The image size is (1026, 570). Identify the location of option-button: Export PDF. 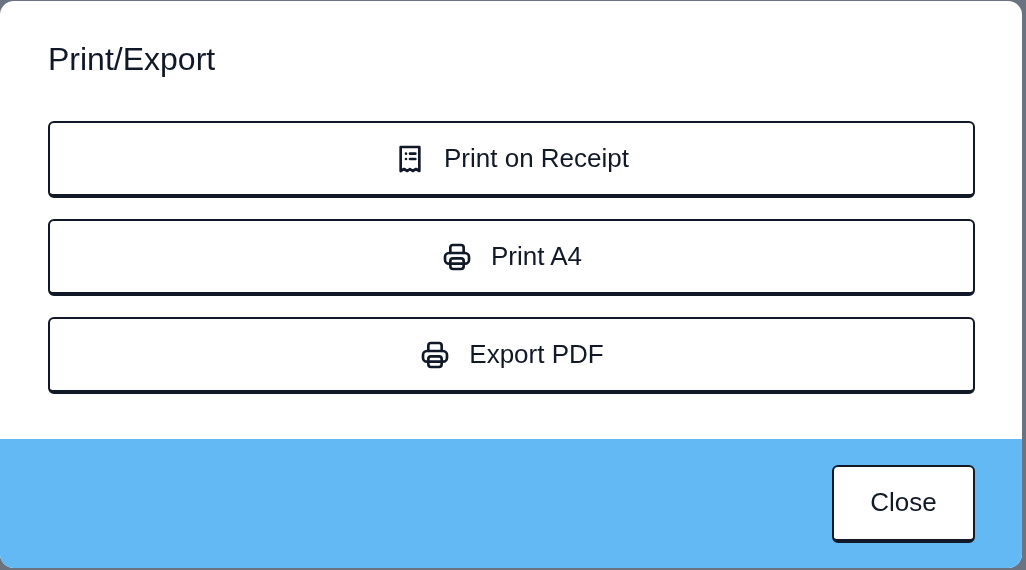
(511, 355).